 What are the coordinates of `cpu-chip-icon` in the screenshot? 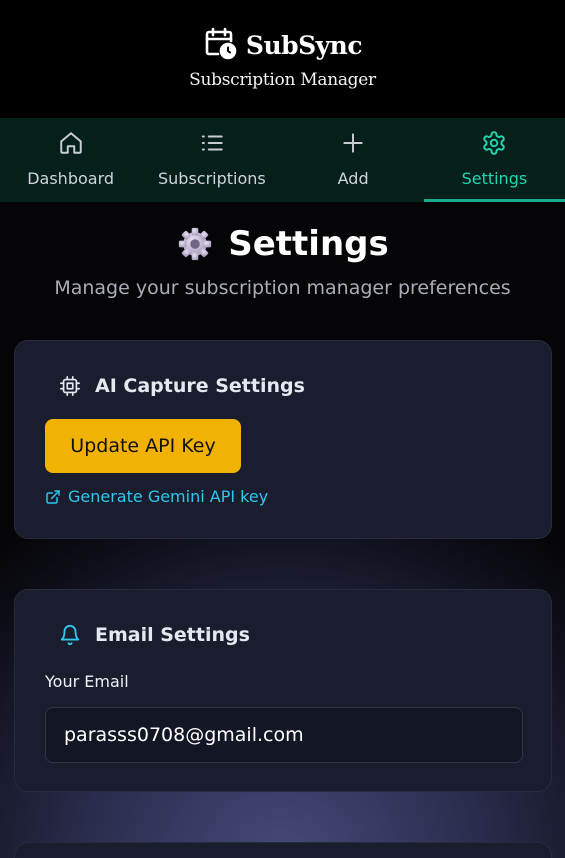 It's located at (70, 386).